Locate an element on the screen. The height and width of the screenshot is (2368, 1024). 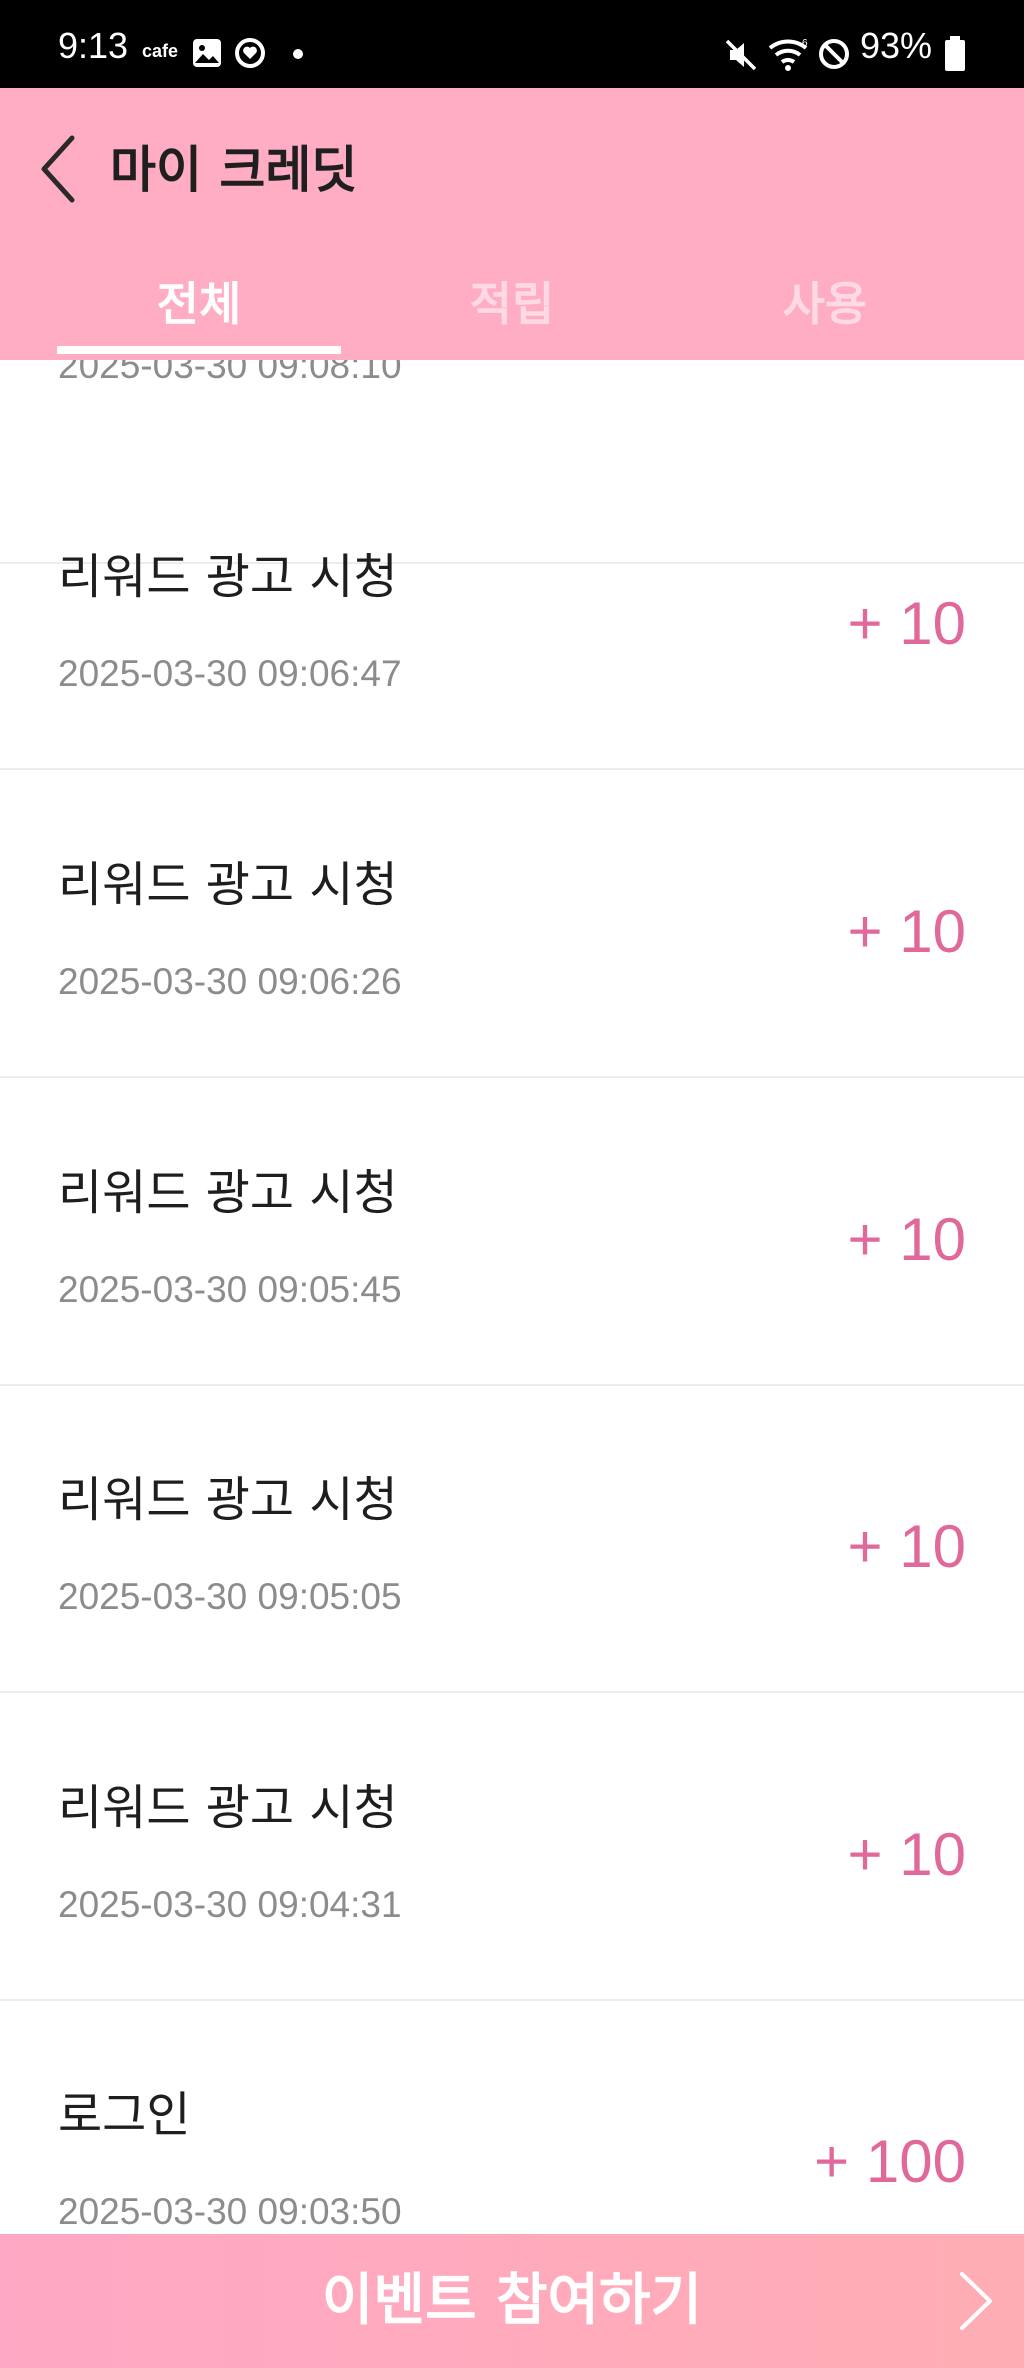
status-time: 9:13 is located at coordinates (93, 45).